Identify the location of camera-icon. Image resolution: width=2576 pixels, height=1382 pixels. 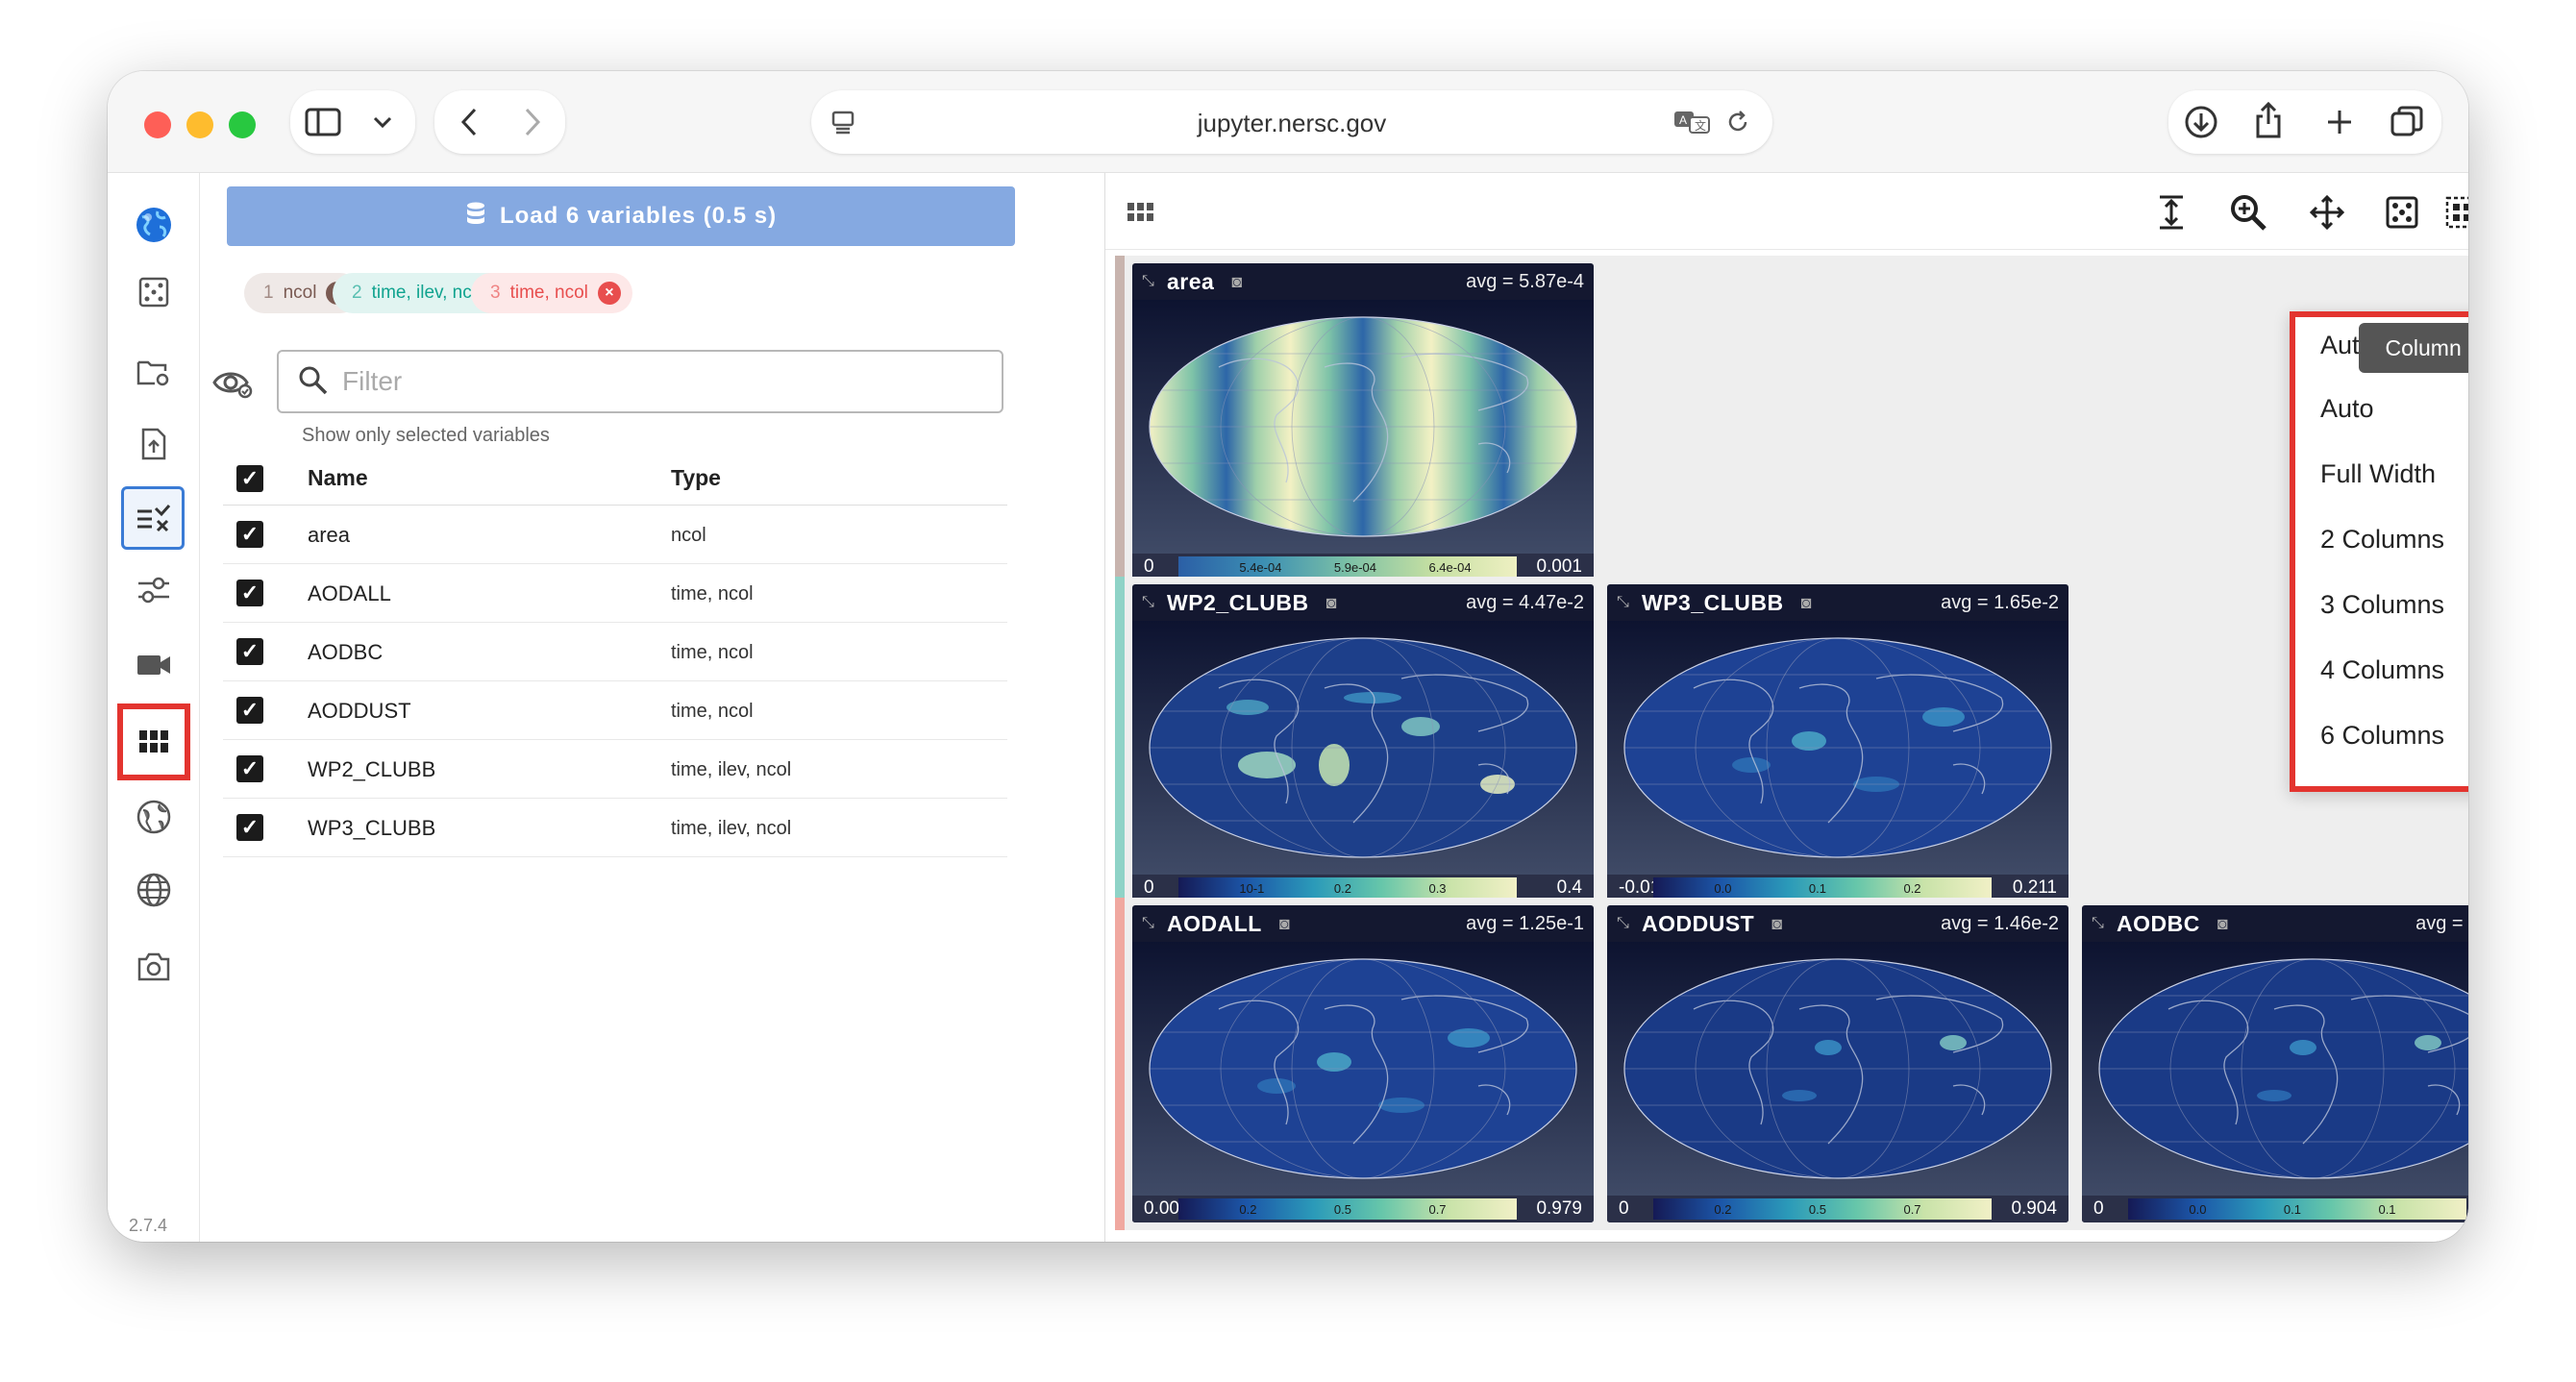
(154, 967).